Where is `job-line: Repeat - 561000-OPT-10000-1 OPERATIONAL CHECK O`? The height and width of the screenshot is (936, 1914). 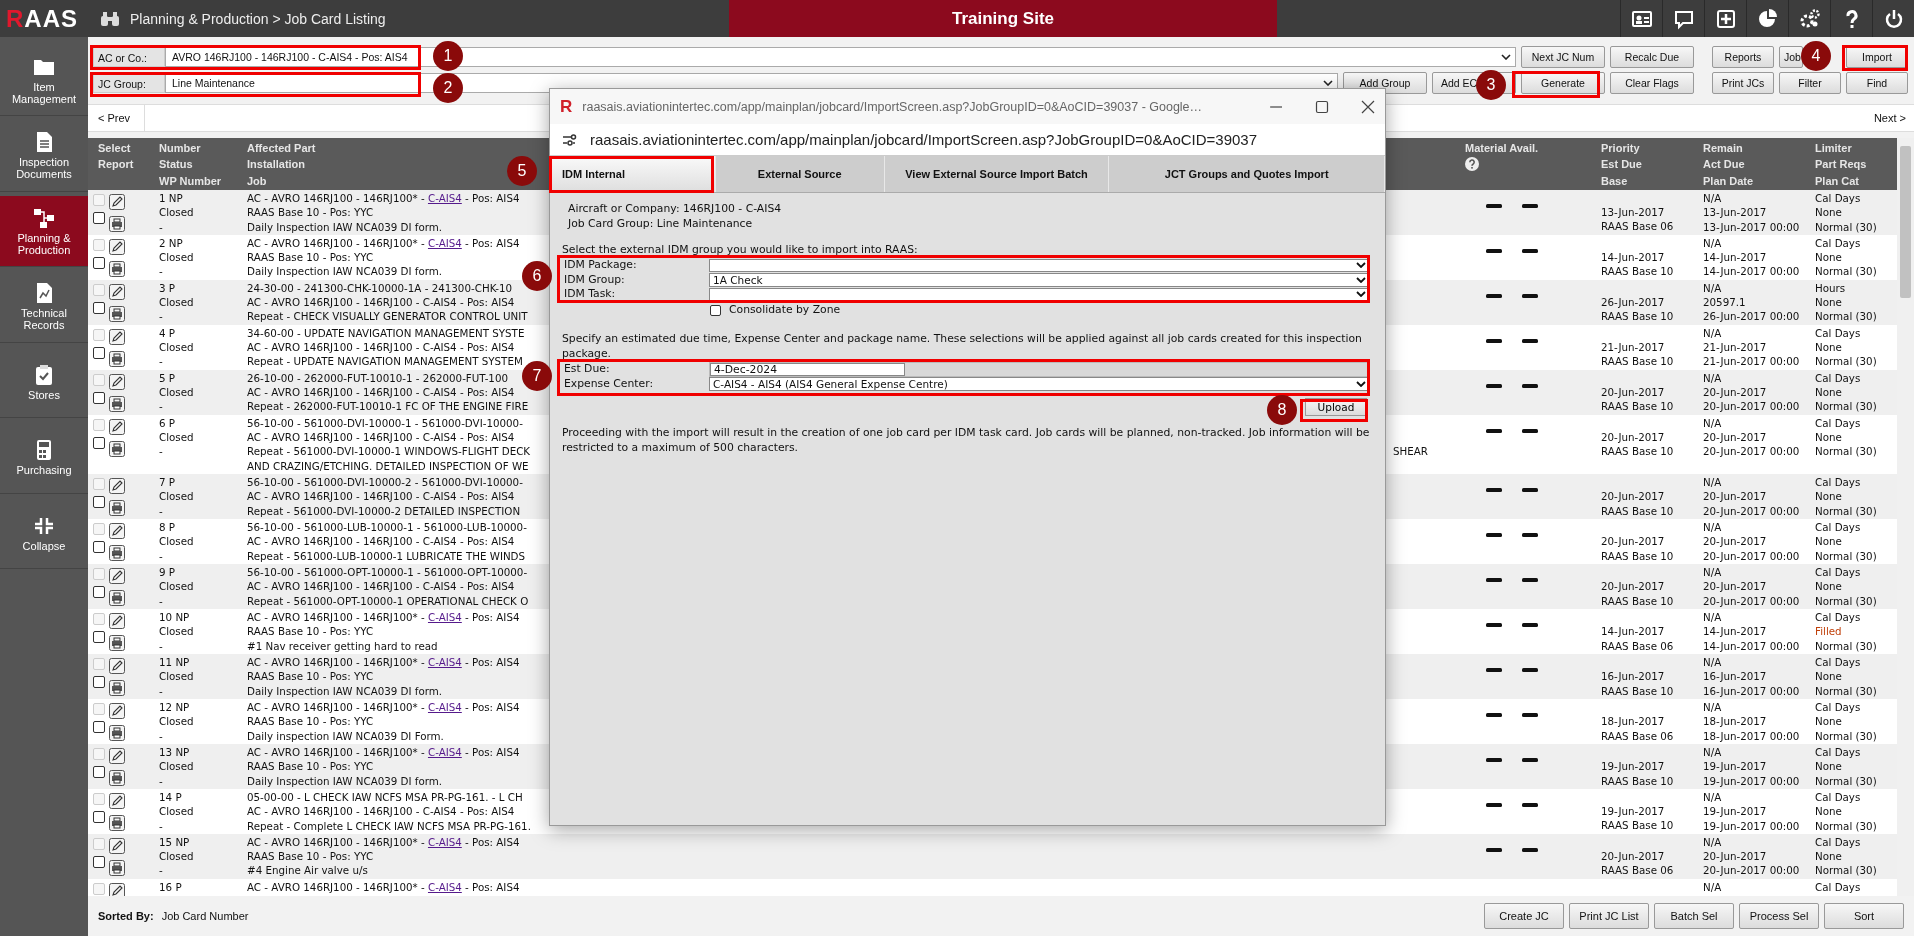 job-line: Repeat - 561000-OPT-10000-1 OPERATIONAL CHECK O is located at coordinates (388, 600).